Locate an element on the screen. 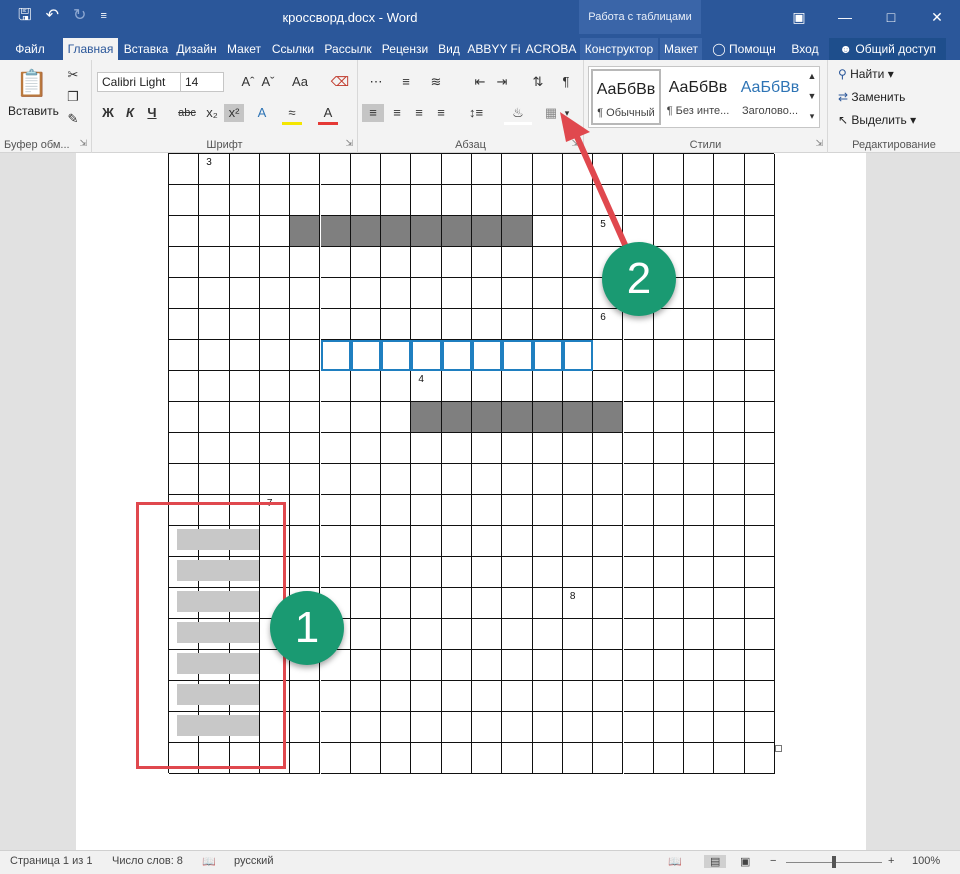  arrow-annotation is located at coordinates (596, 185).